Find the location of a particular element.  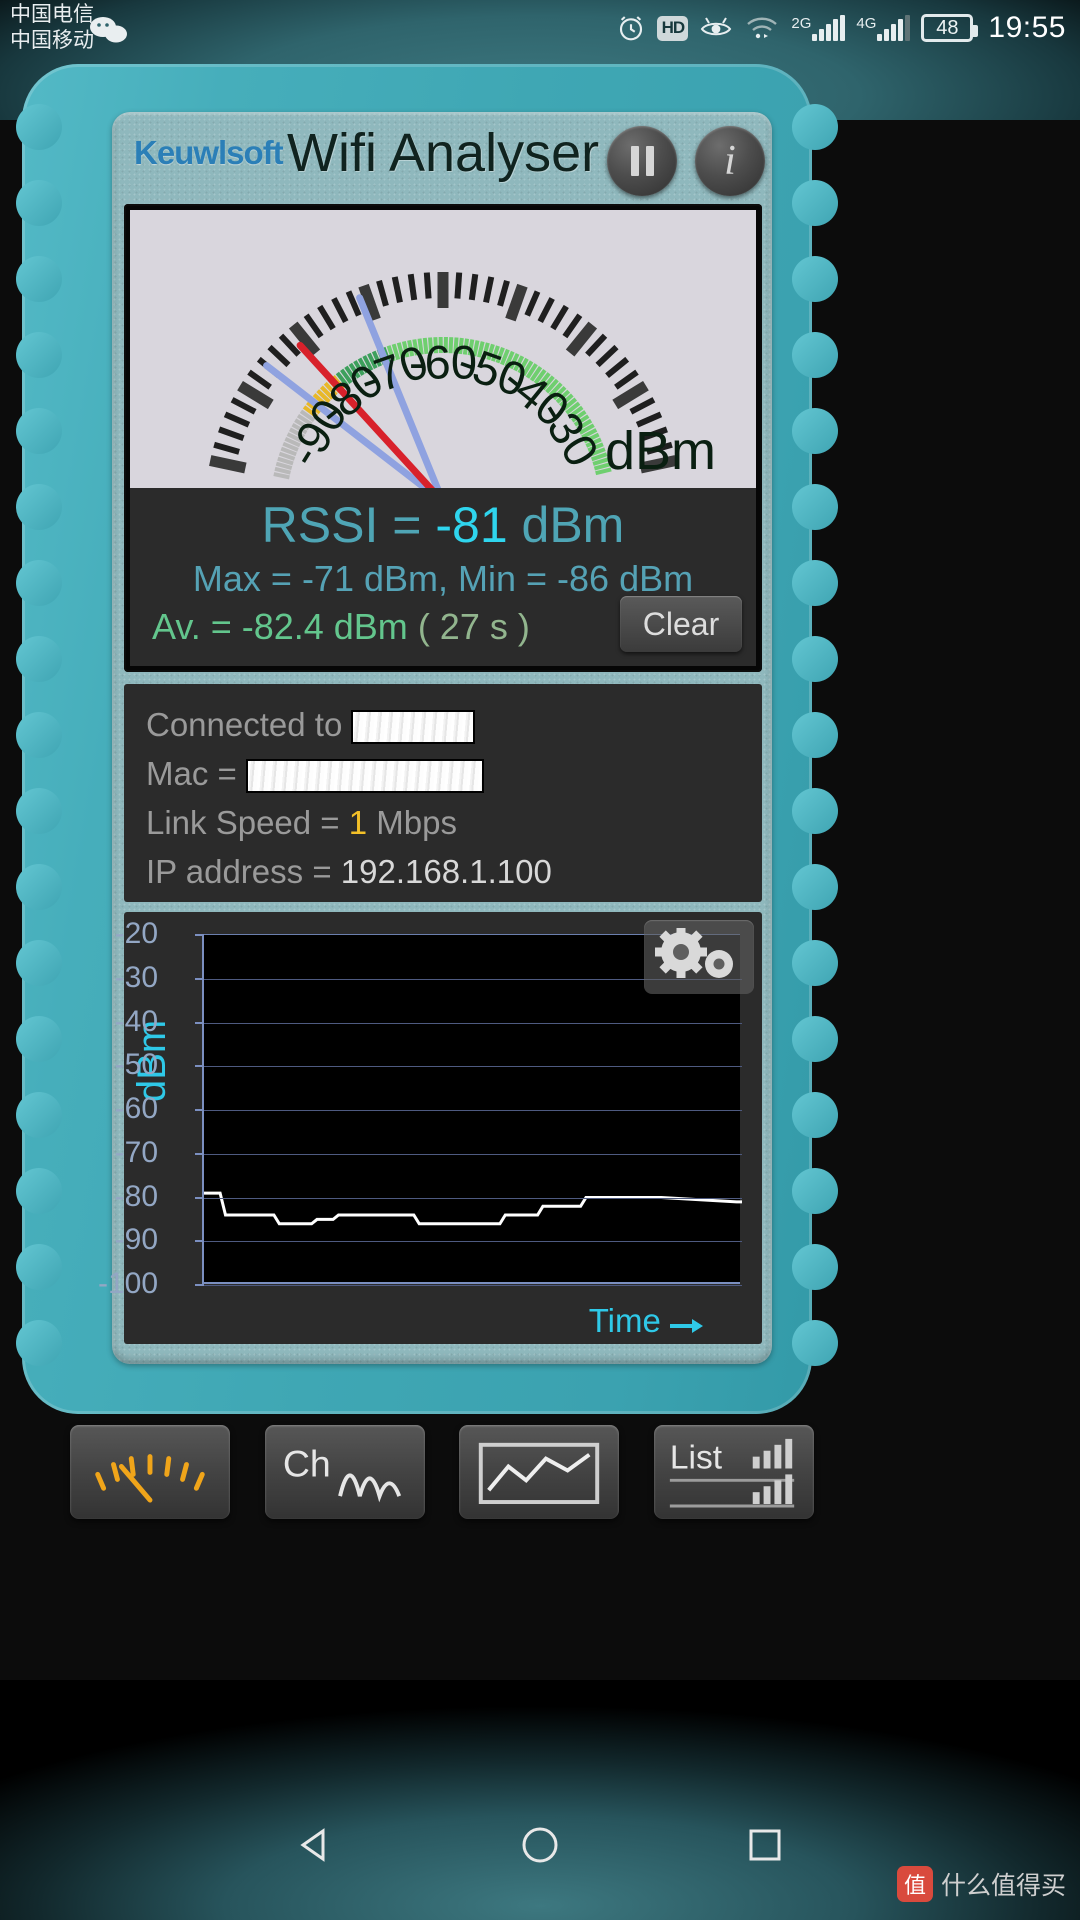

rssi-graph-panel: dBm -20 -30 -40 -50 -60 -70 -80 -90 -100 Time is located at coordinates (430, 1128).